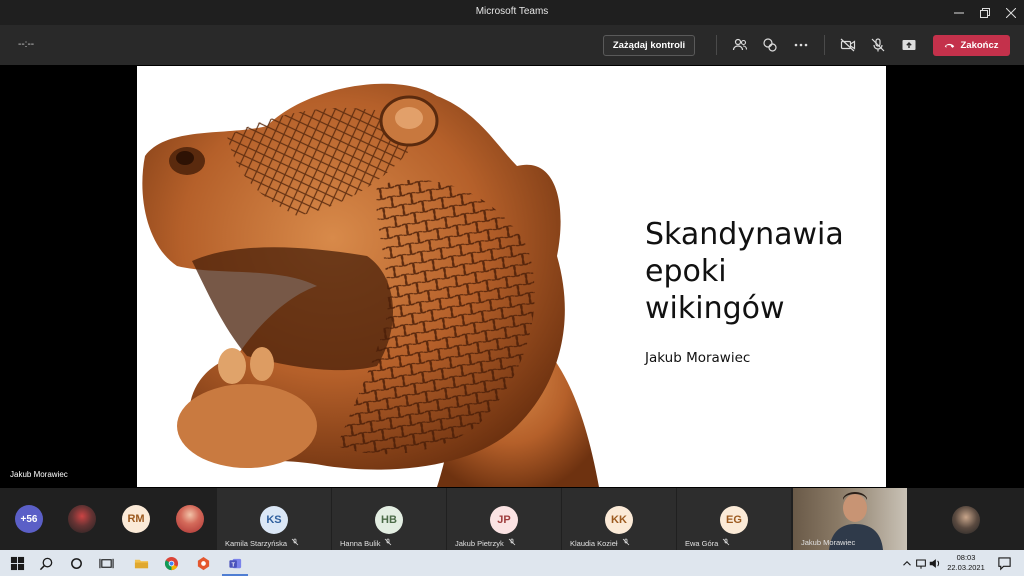 Image resolution: width=1024 pixels, height=576 pixels. I want to click on microphone-toggle-button, so click(878, 45).